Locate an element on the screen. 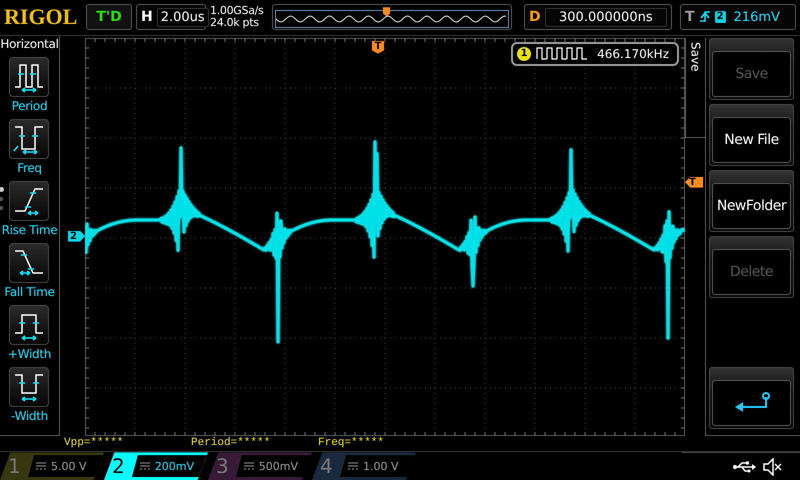 This screenshot has width=800, height=480. channel-number: 1 is located at coordinates (15, 466).